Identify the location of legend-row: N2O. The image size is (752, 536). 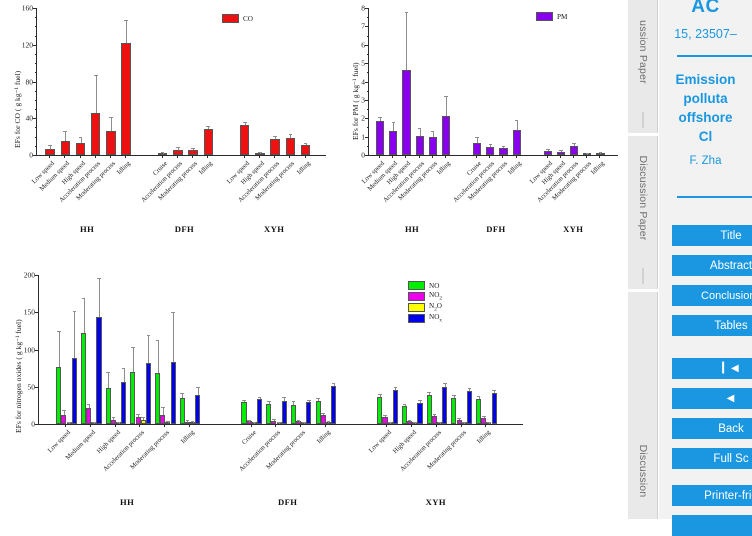
(425, 307).